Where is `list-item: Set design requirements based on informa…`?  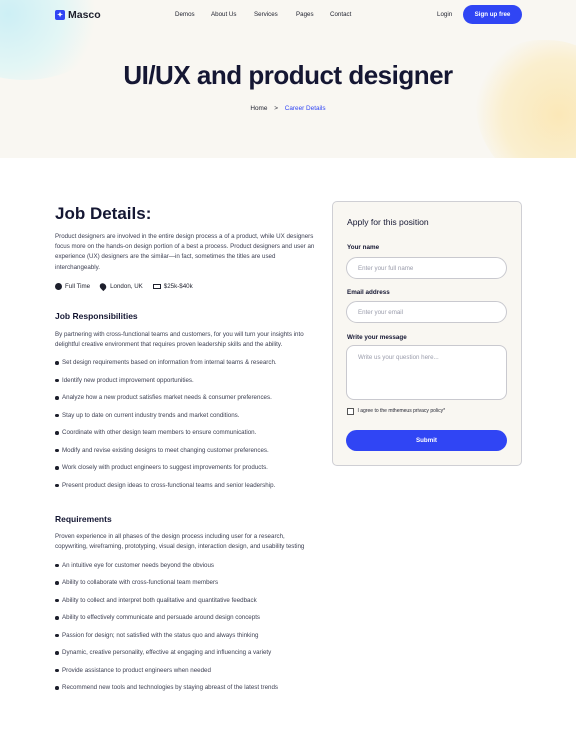
list-item: Set design requirements based on informa… is located at coordinates (185, 367).